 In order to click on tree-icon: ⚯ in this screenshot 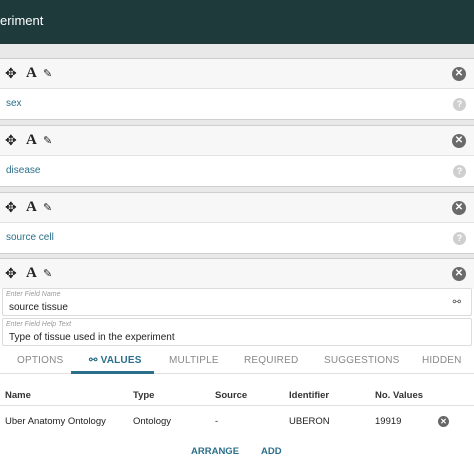, I will do `click(457, 302)`.